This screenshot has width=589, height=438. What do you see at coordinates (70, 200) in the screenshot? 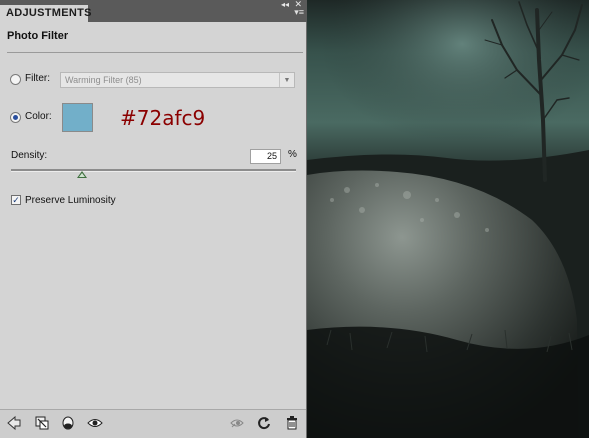
I see `preserve-luminosity-label: Preserve Luminosity` at bounding box center [70, 200].